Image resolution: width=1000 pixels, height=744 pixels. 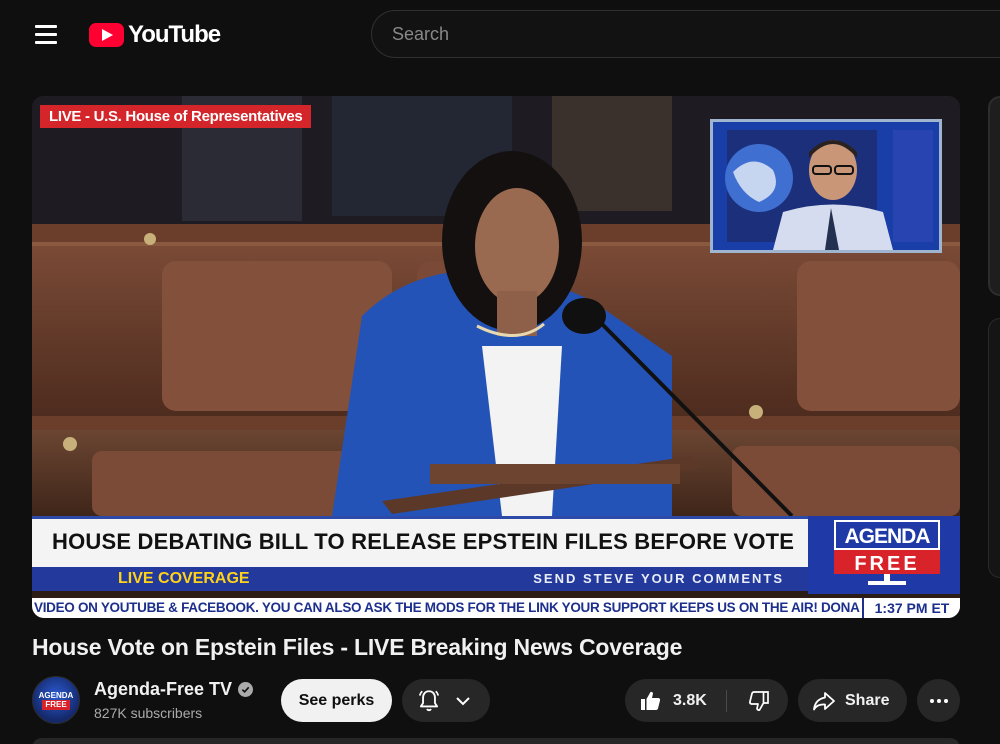 What do you see at coordinates (246, 689) in the screenshot?
I see `verified-check-icon` at bounding box center [246, 689].